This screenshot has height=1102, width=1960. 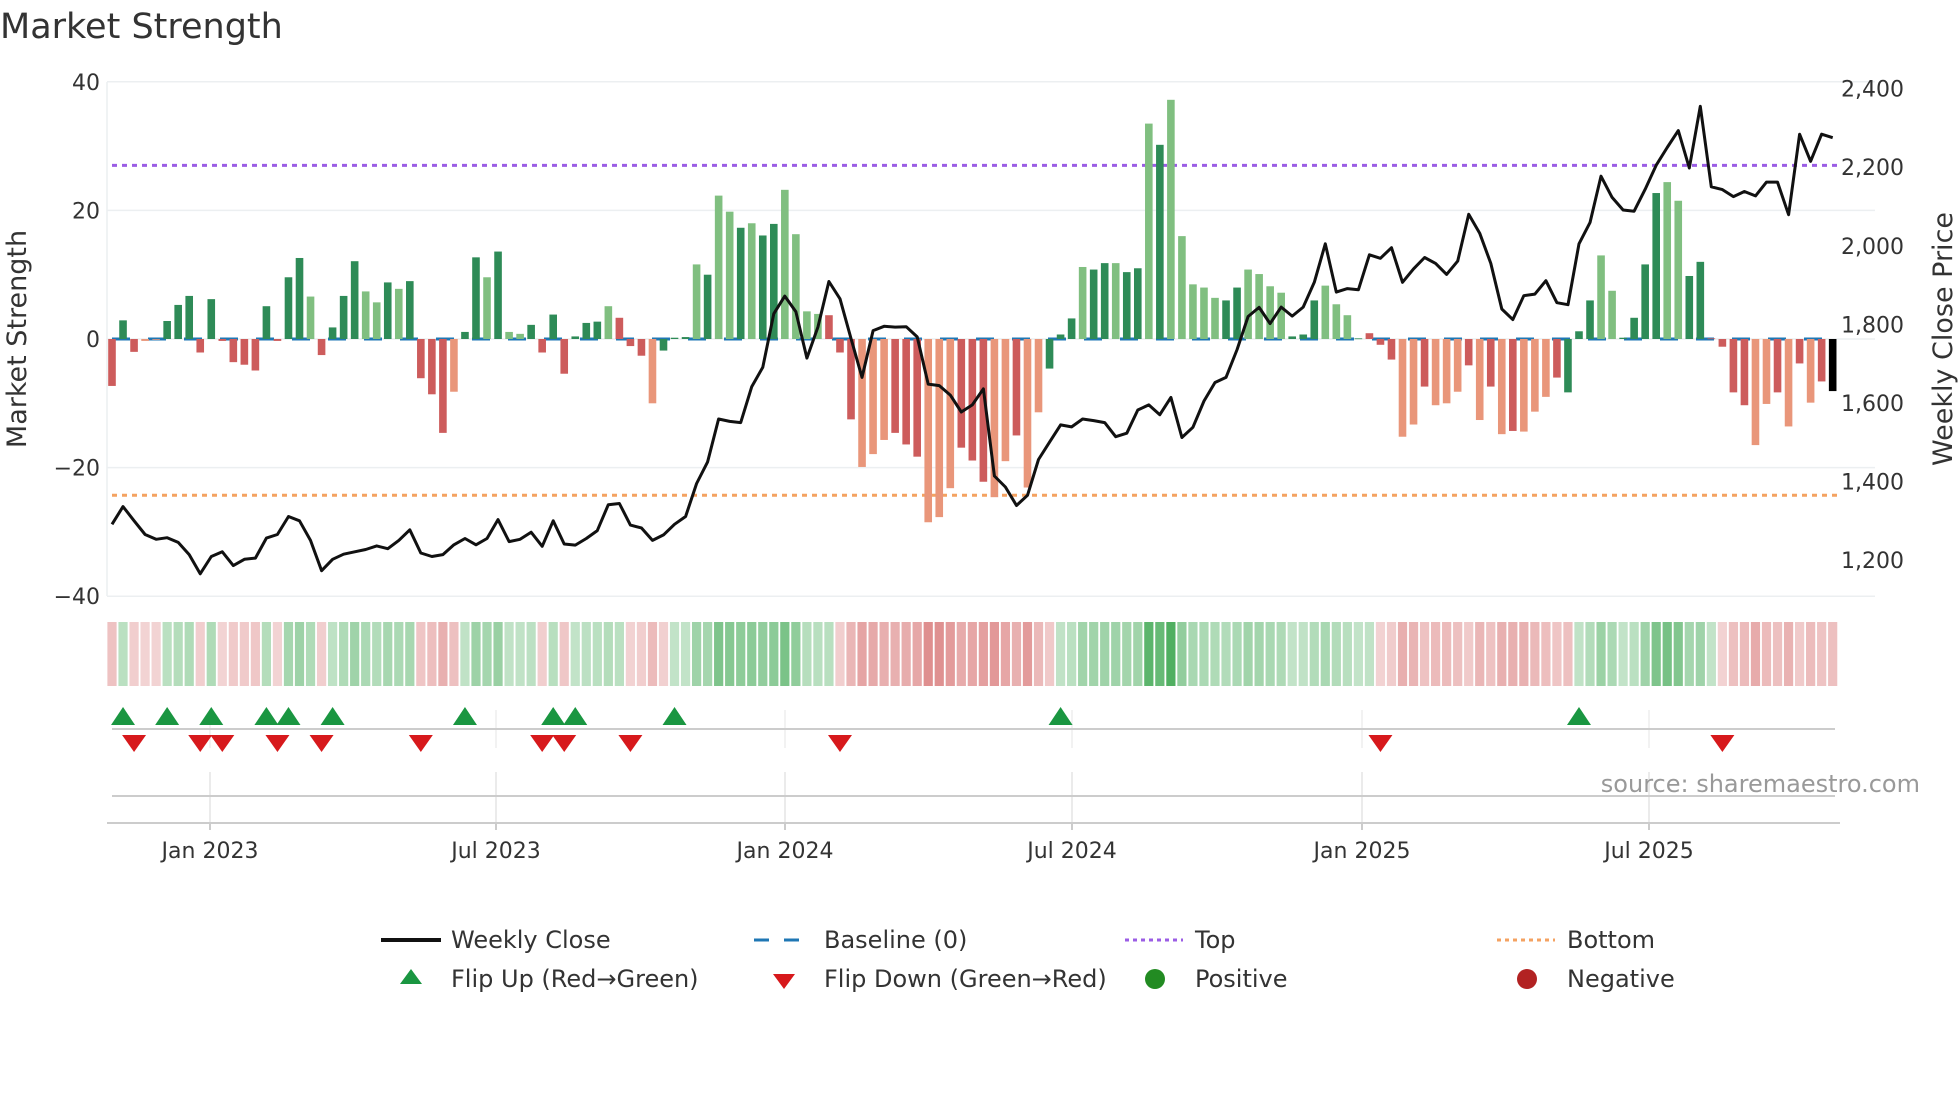 What do you see at coordinates (965, 979) in the screenshot?
I see `legend-label: Flip Down (Green→Red)` at bounding box center [965, 979].